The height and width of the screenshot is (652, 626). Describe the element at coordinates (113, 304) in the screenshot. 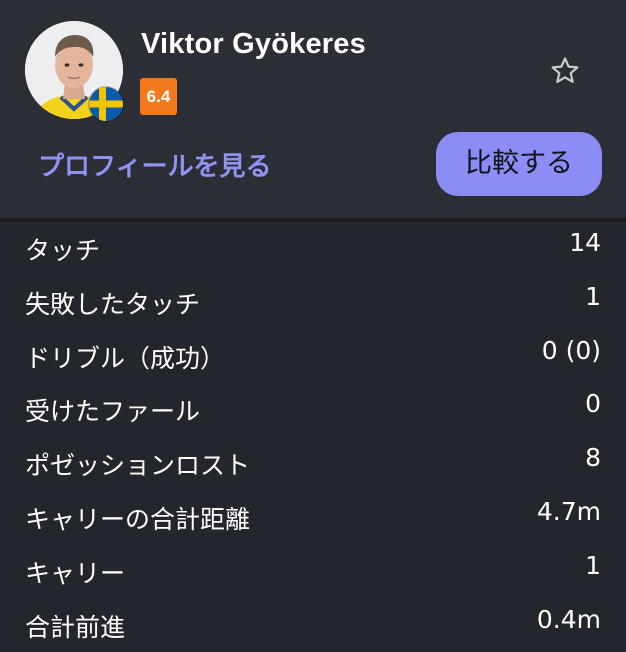

I see `stat-label: 失敗したタッチ` at that location.